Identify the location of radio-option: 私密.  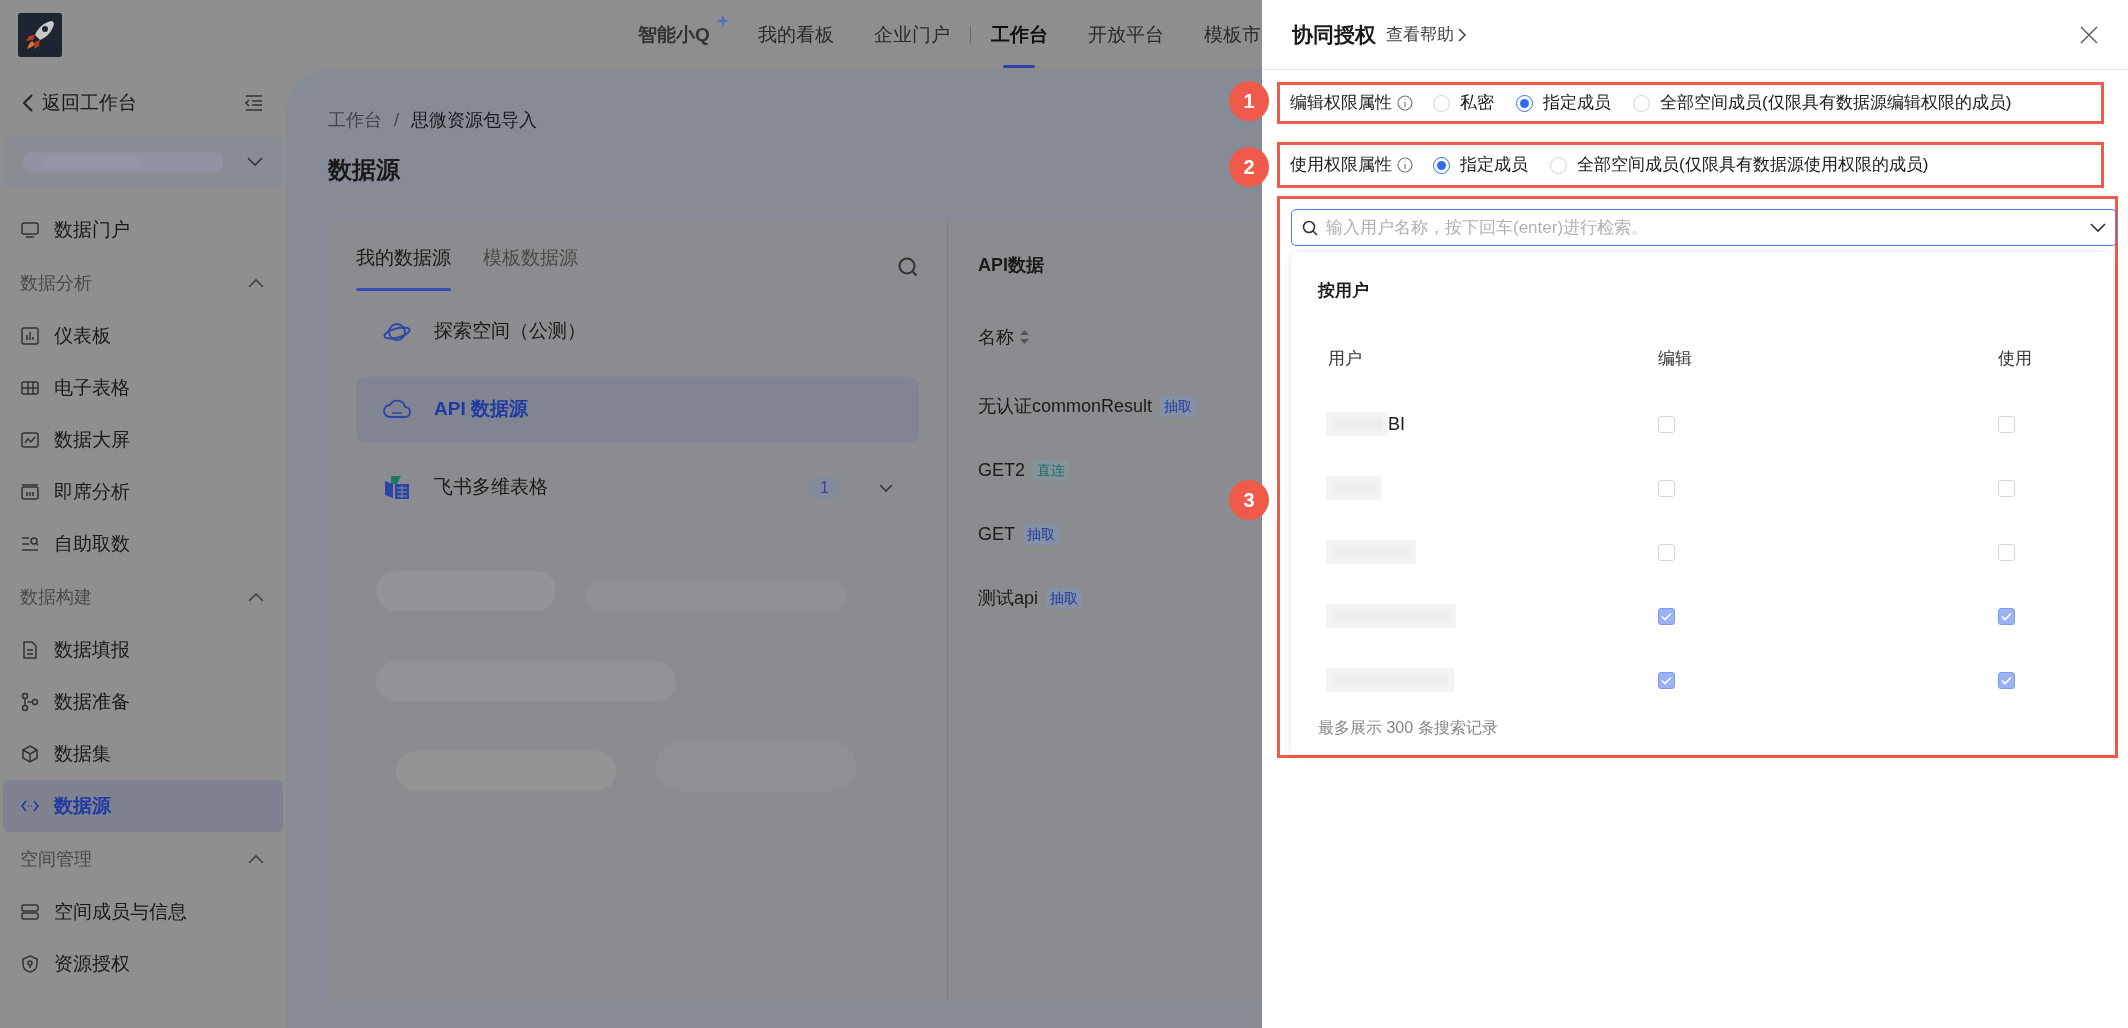
(1463, 103).